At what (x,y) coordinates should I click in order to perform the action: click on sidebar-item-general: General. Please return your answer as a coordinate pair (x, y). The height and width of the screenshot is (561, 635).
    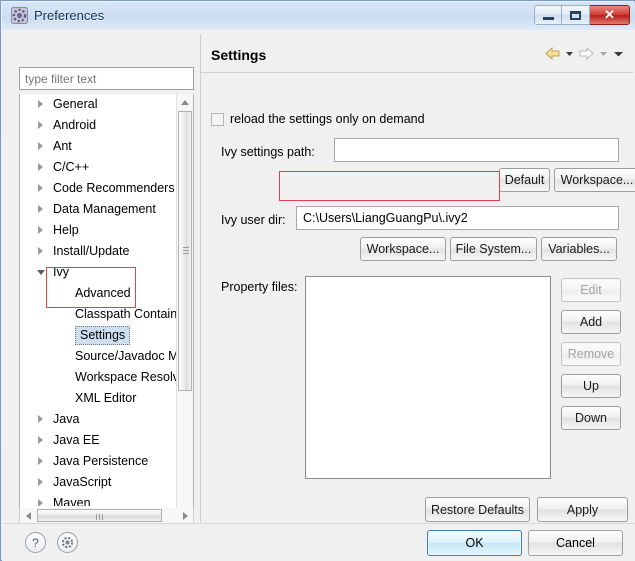
    Looking at the image, I should click on (99, 104).